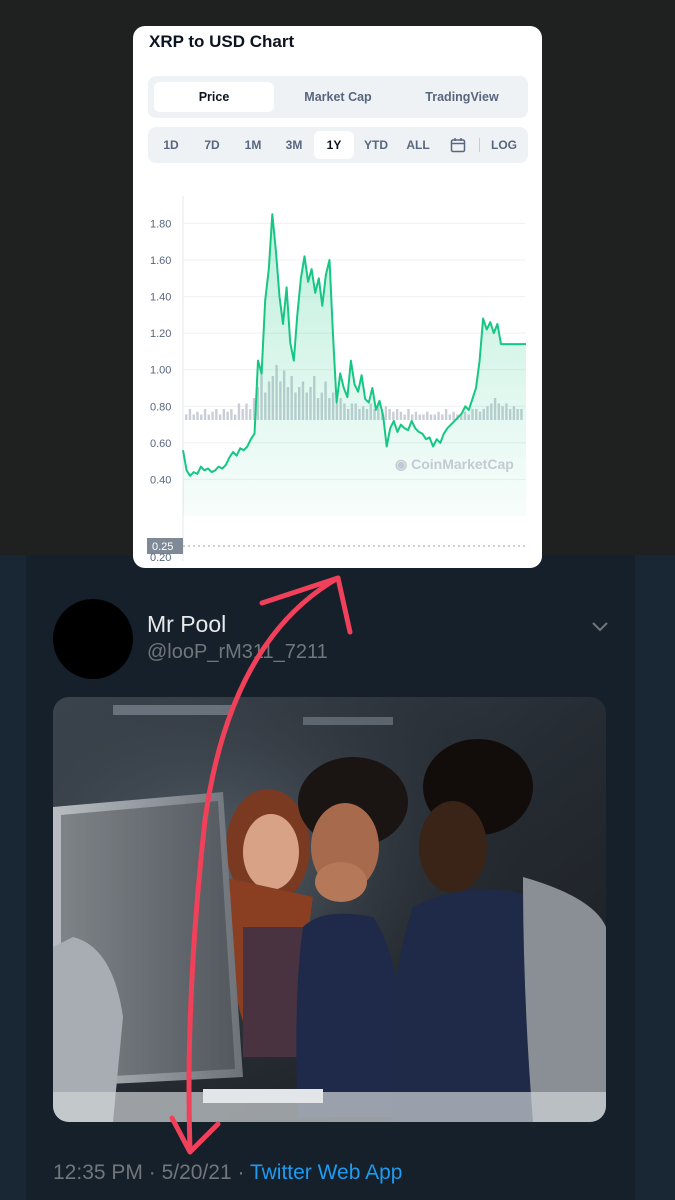 This screenshot has height=1200, width=675. Describe the element at coordinates (160, 558) in the screenshot. I see `bottom-tick-label: 0.20` at that location.